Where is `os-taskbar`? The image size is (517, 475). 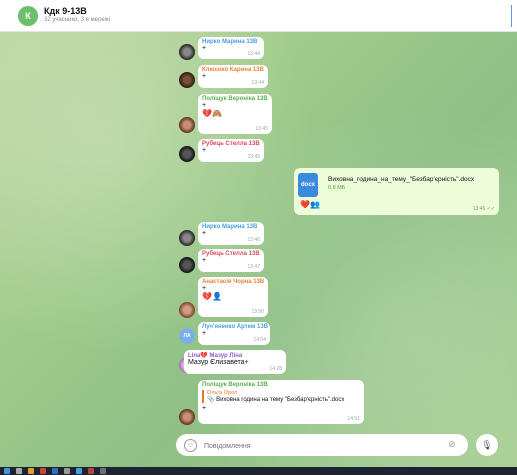
os-taskbar is located at coordinates (258, 471).